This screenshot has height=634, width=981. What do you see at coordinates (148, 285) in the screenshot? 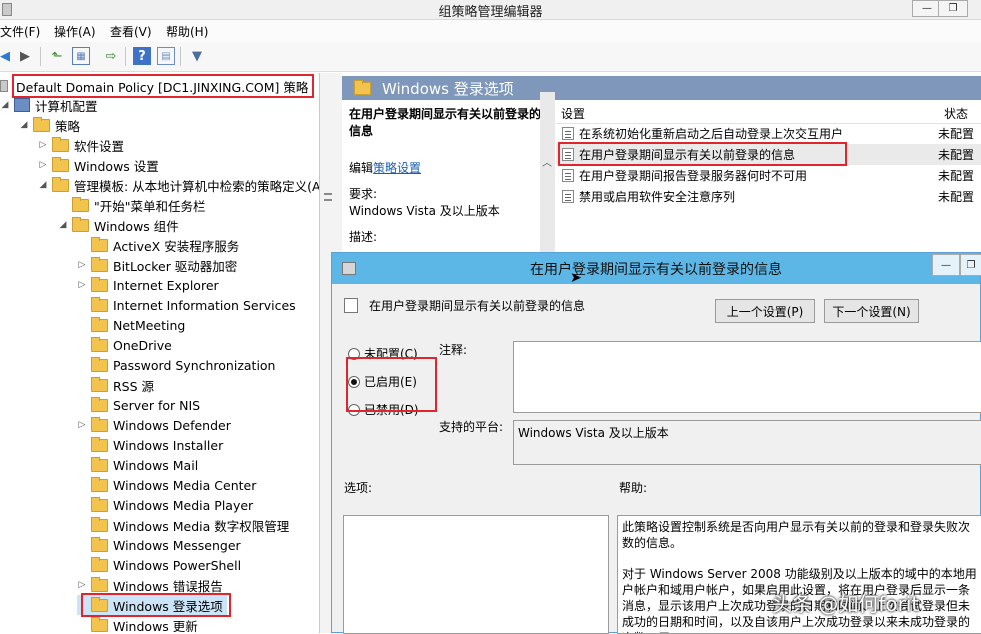
I see `tree-item-internet-explorer: ▷ Internet Explorer` at bounding box center [148, 285].